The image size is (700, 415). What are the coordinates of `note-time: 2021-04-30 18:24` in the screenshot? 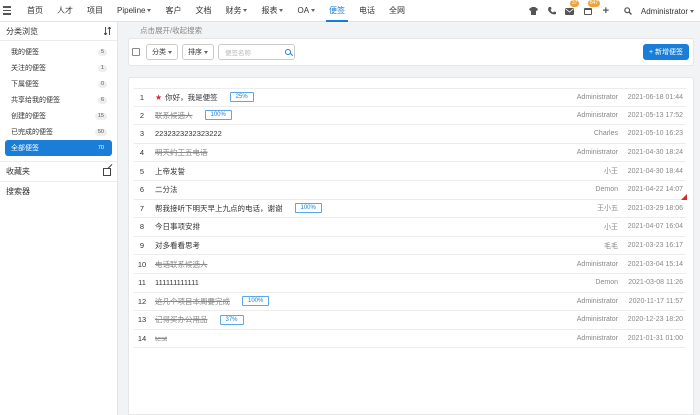 It's located at (655, 153).